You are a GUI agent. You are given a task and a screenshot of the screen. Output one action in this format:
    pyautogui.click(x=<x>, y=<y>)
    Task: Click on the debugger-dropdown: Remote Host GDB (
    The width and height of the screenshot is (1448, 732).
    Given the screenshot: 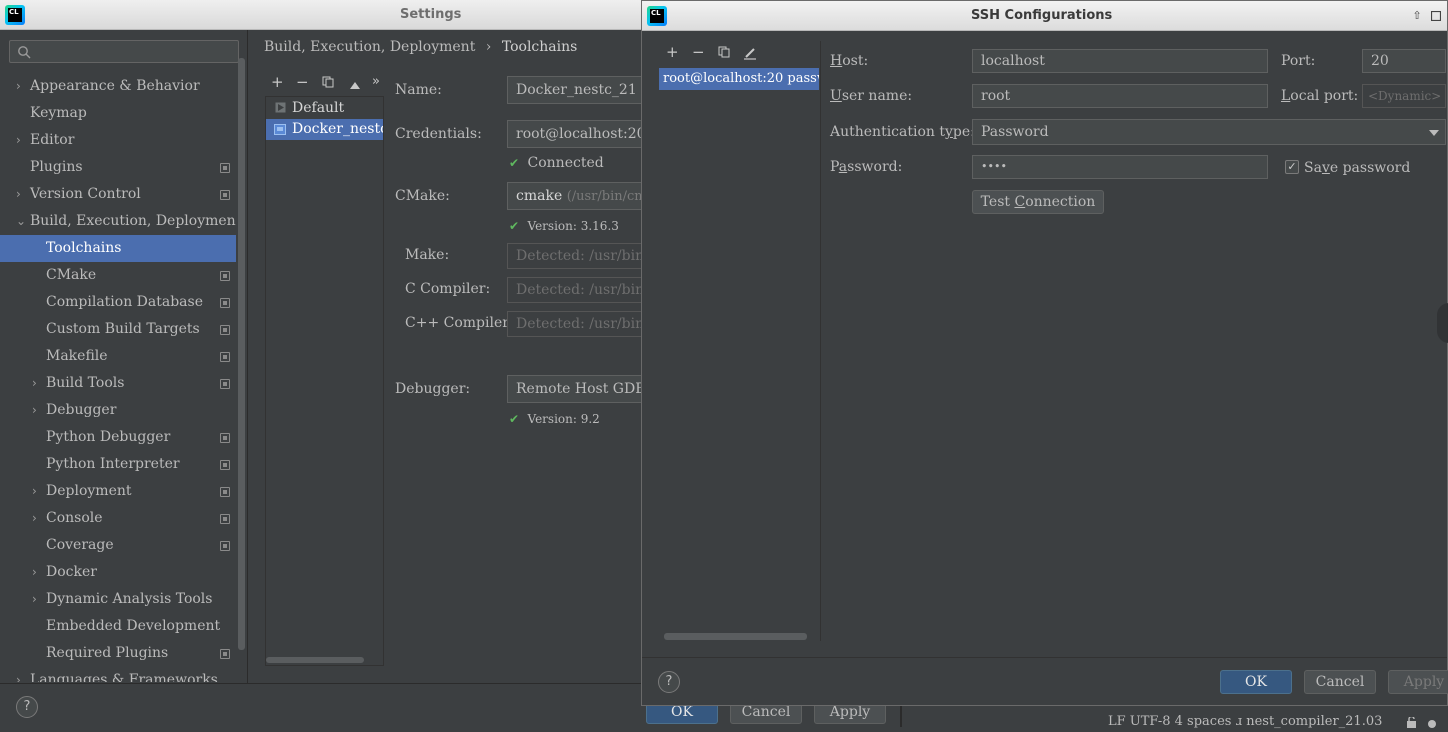 What is the action you would take?
    pyautogui.click(x=577, y=389)
    